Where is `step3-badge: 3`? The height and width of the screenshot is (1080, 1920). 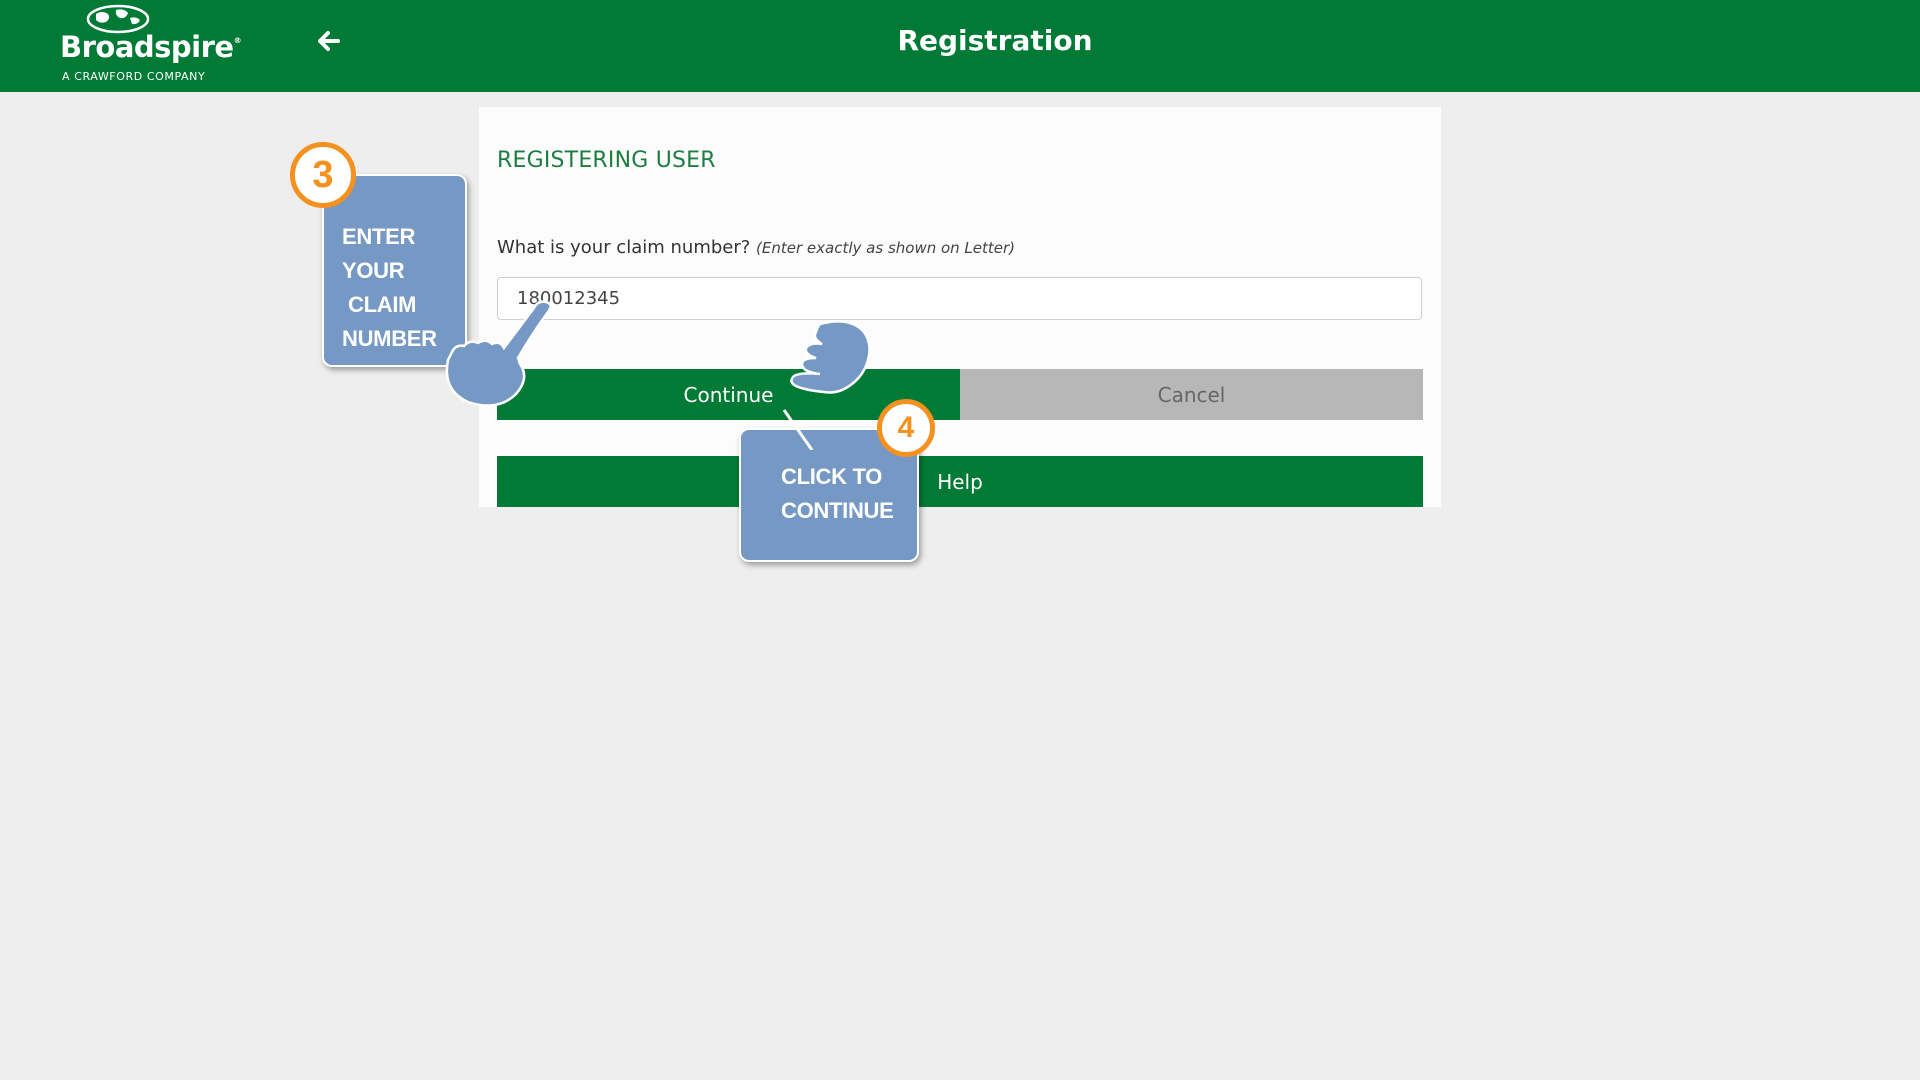
step3-badge: 3 is located at coordinates (323, 175).